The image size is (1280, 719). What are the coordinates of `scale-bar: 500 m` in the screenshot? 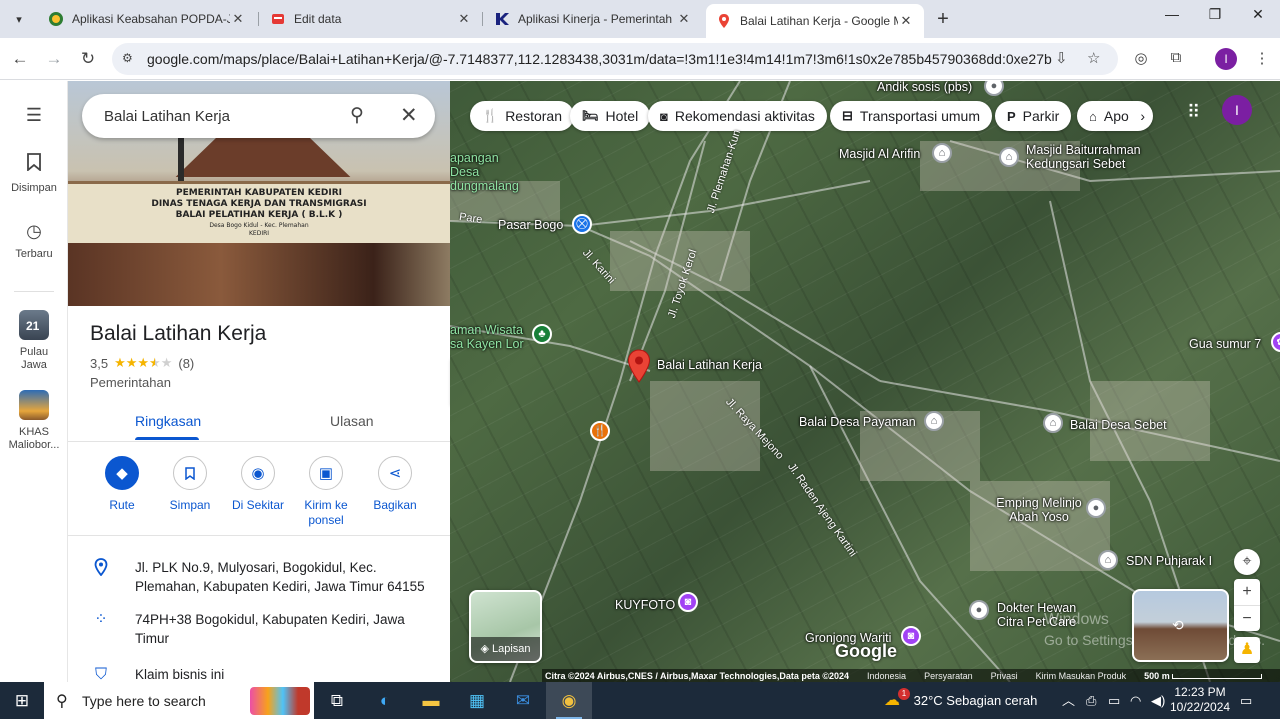 It's located at (1203, 676).